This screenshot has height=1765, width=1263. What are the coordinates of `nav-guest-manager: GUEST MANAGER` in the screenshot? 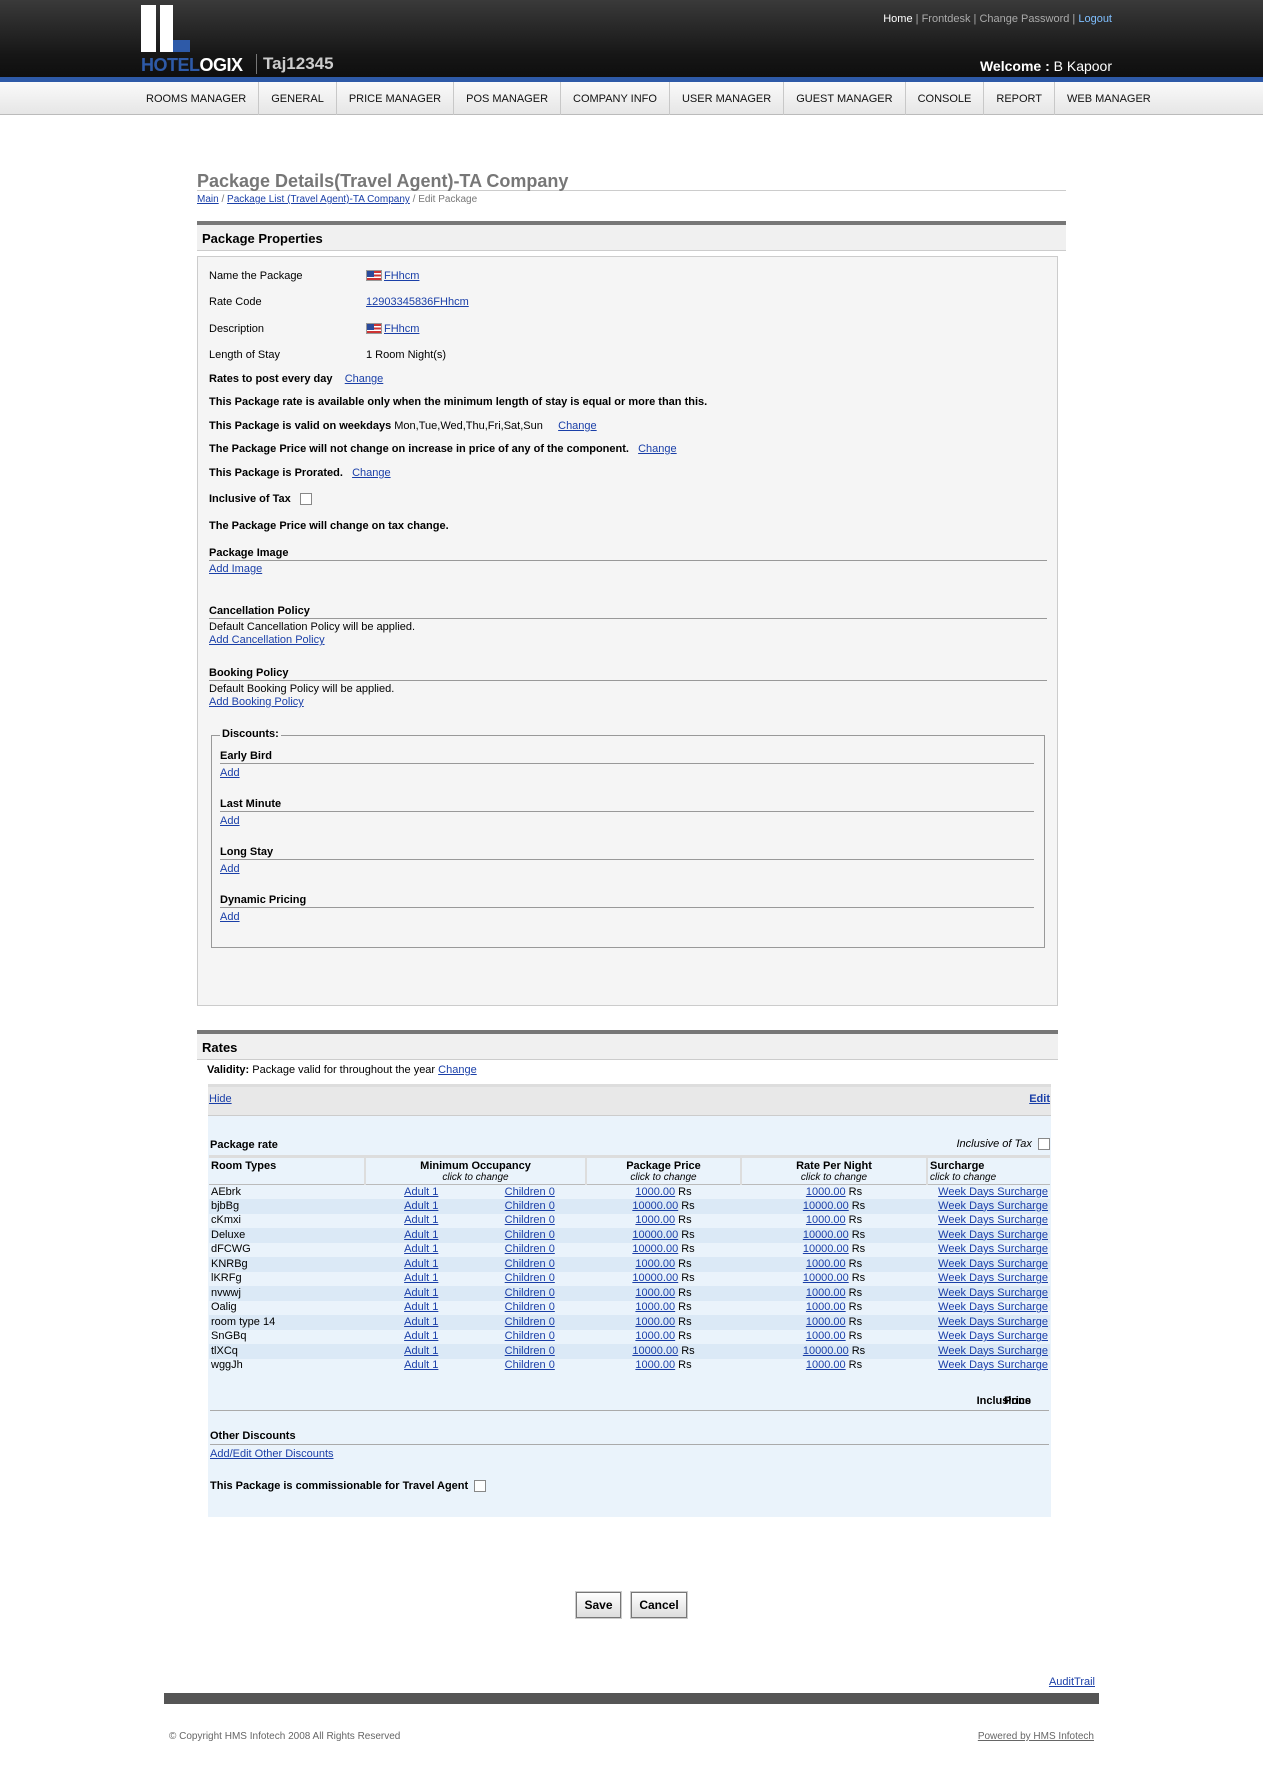 It's located at (845, 98).